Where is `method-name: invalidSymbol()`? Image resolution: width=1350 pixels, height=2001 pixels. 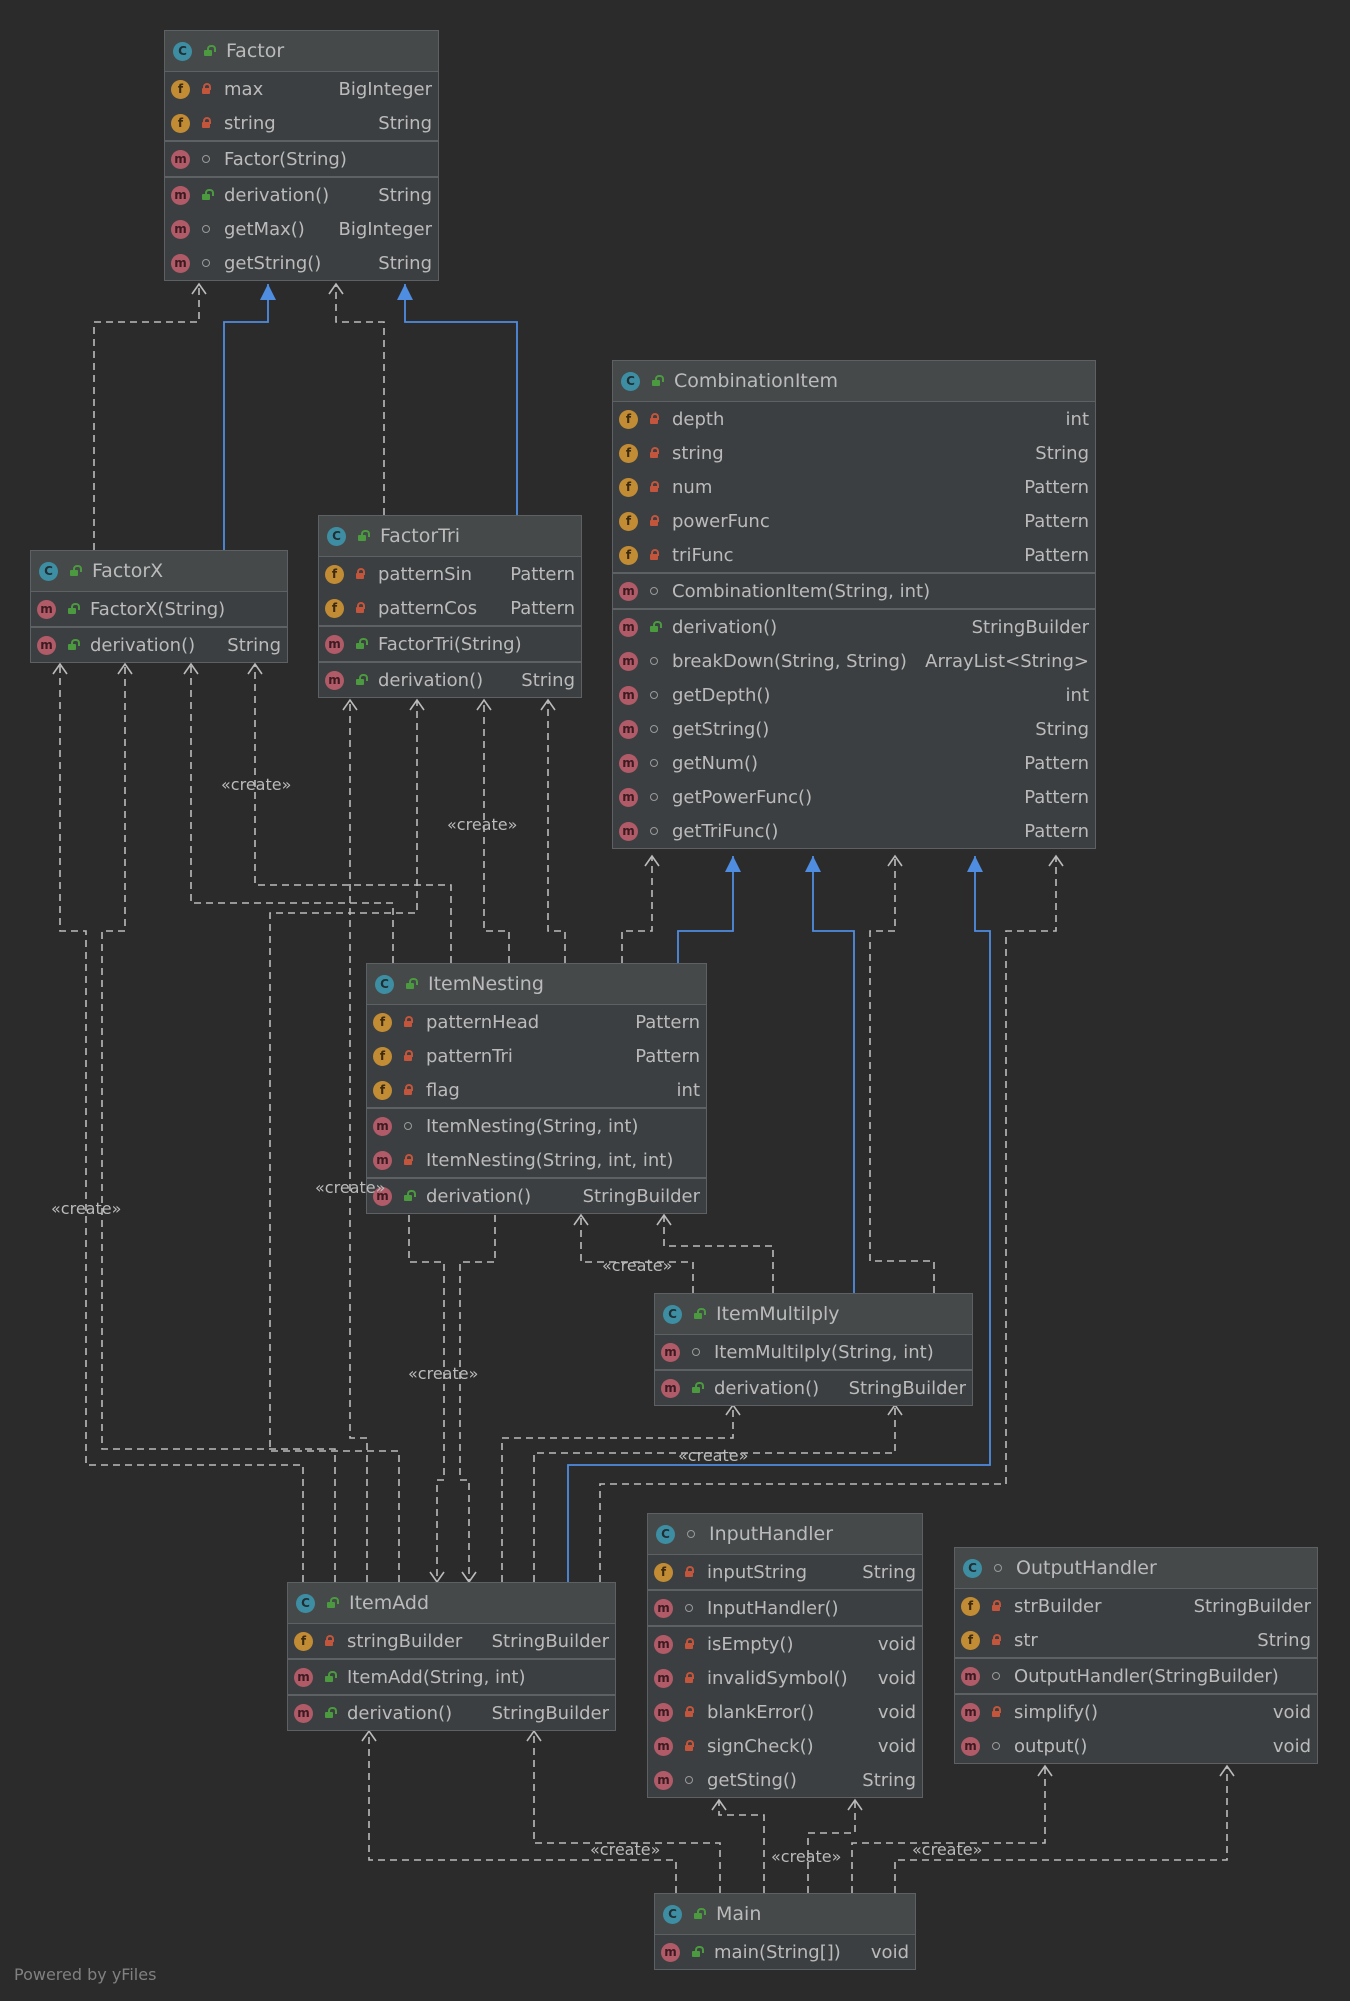 method-name: invalidSymbol() is located at coordinates (777, 1678).